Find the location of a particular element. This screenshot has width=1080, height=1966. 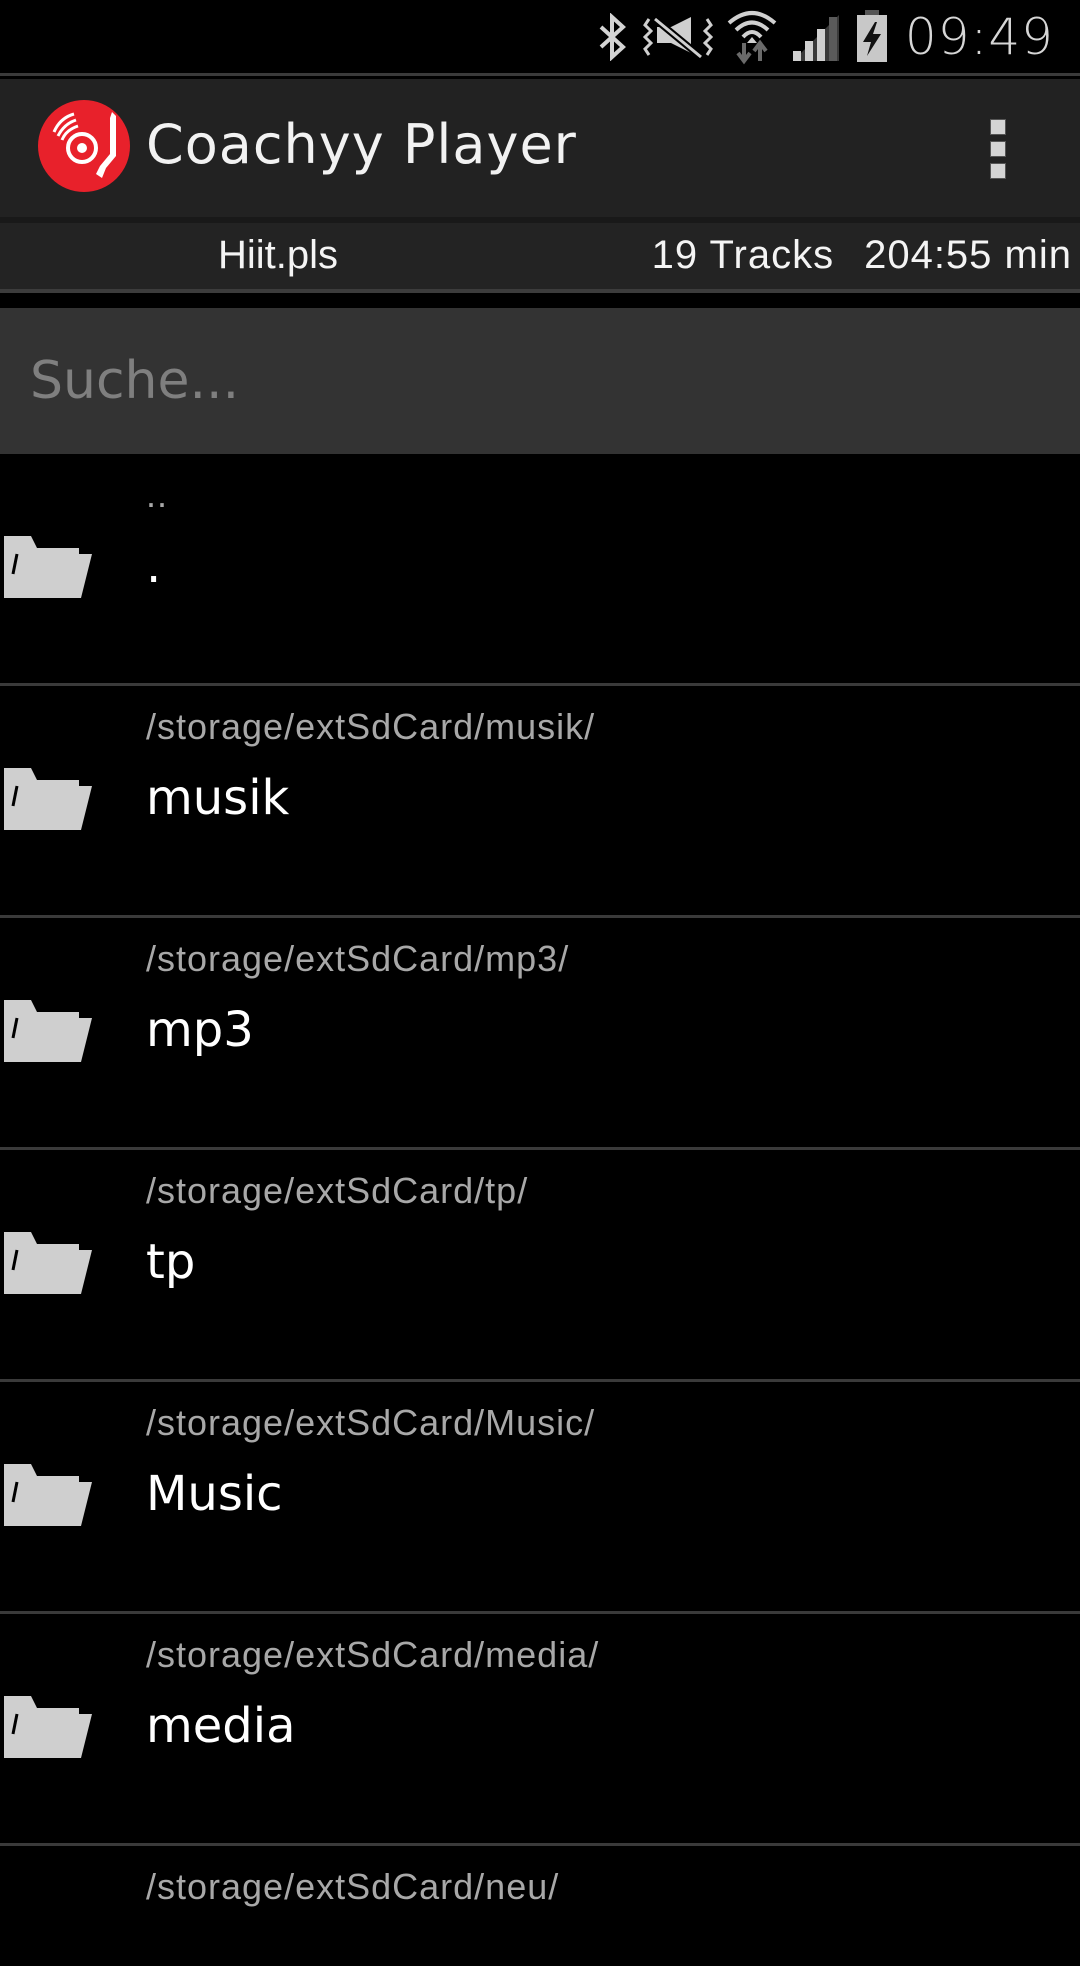

playlist-stats: 19 Tracks 204:55 min is located at coordinates (862, 255).